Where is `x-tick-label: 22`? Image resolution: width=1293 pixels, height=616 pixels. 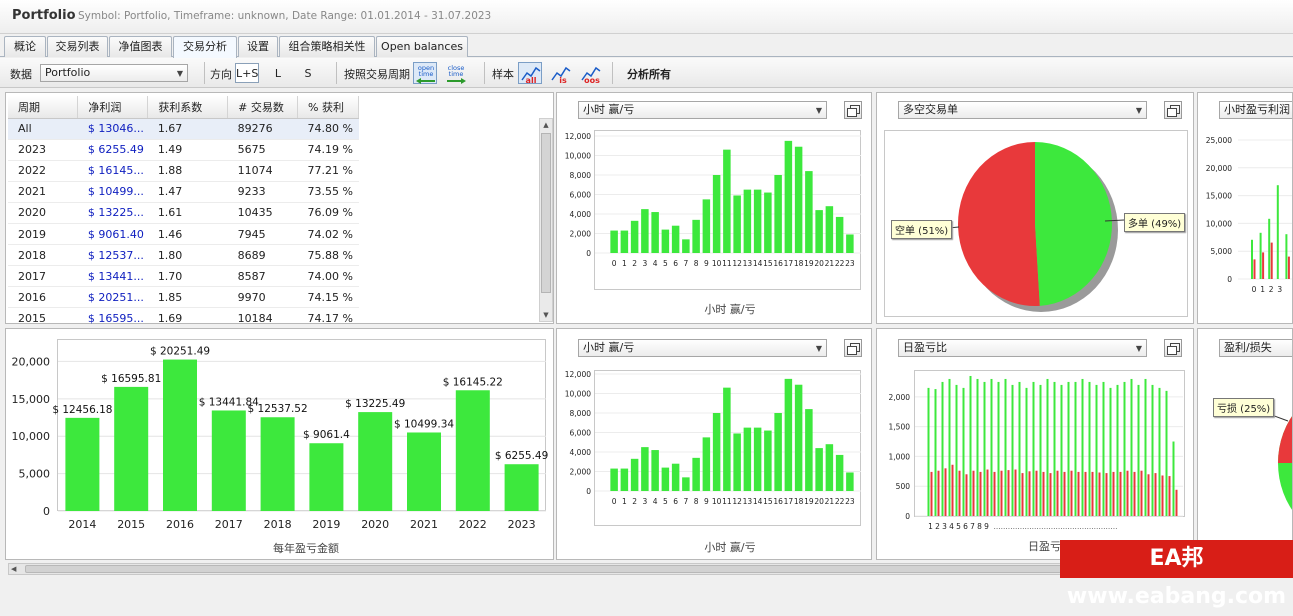
x-tick-label: 22 is located at coordinates (840, 263).